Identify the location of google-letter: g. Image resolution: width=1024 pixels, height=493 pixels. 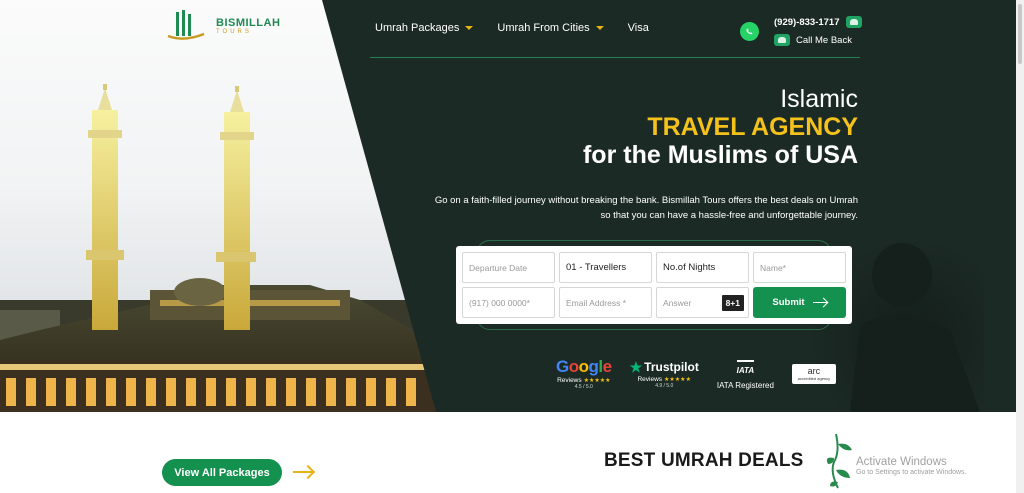
(593, 366).